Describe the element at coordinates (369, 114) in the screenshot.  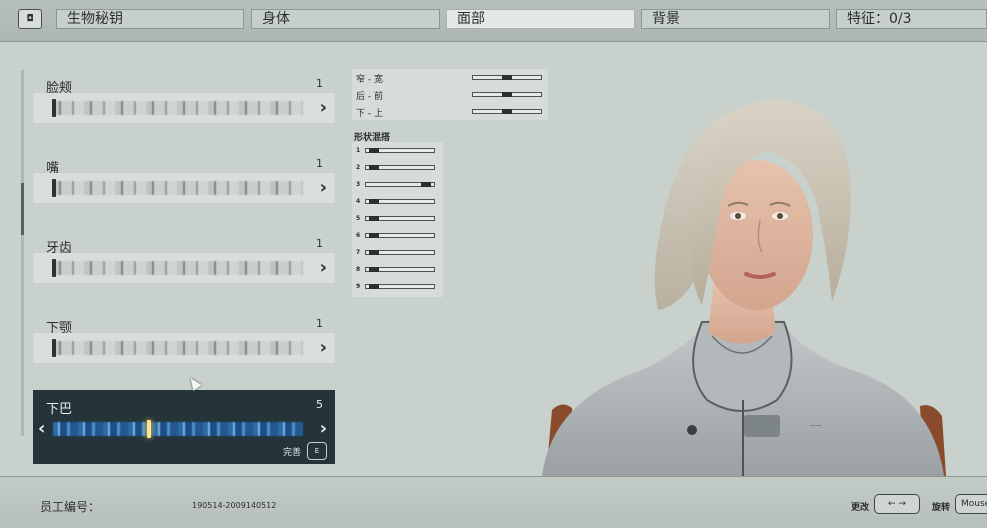
I see `axis-label-height: 下 - 上` at that location.